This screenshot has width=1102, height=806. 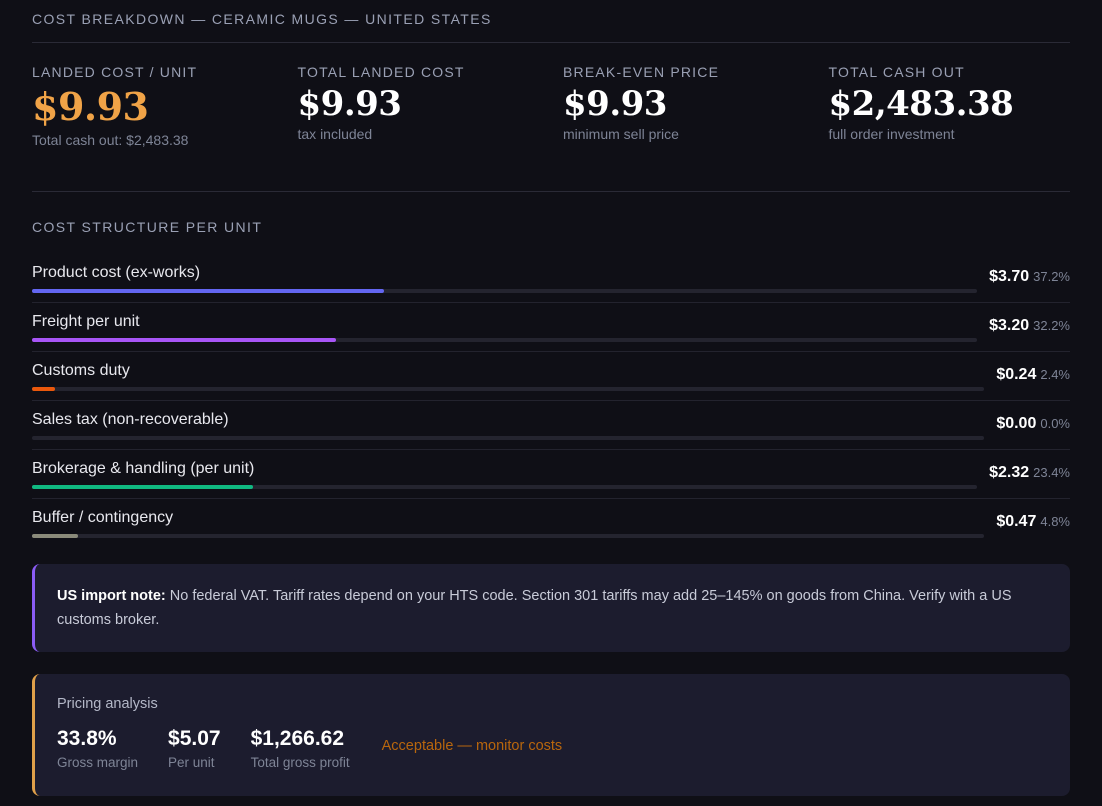 I want to click on cost-row-name: Sales tax (non-recoverable), so click(x=130, y=419).